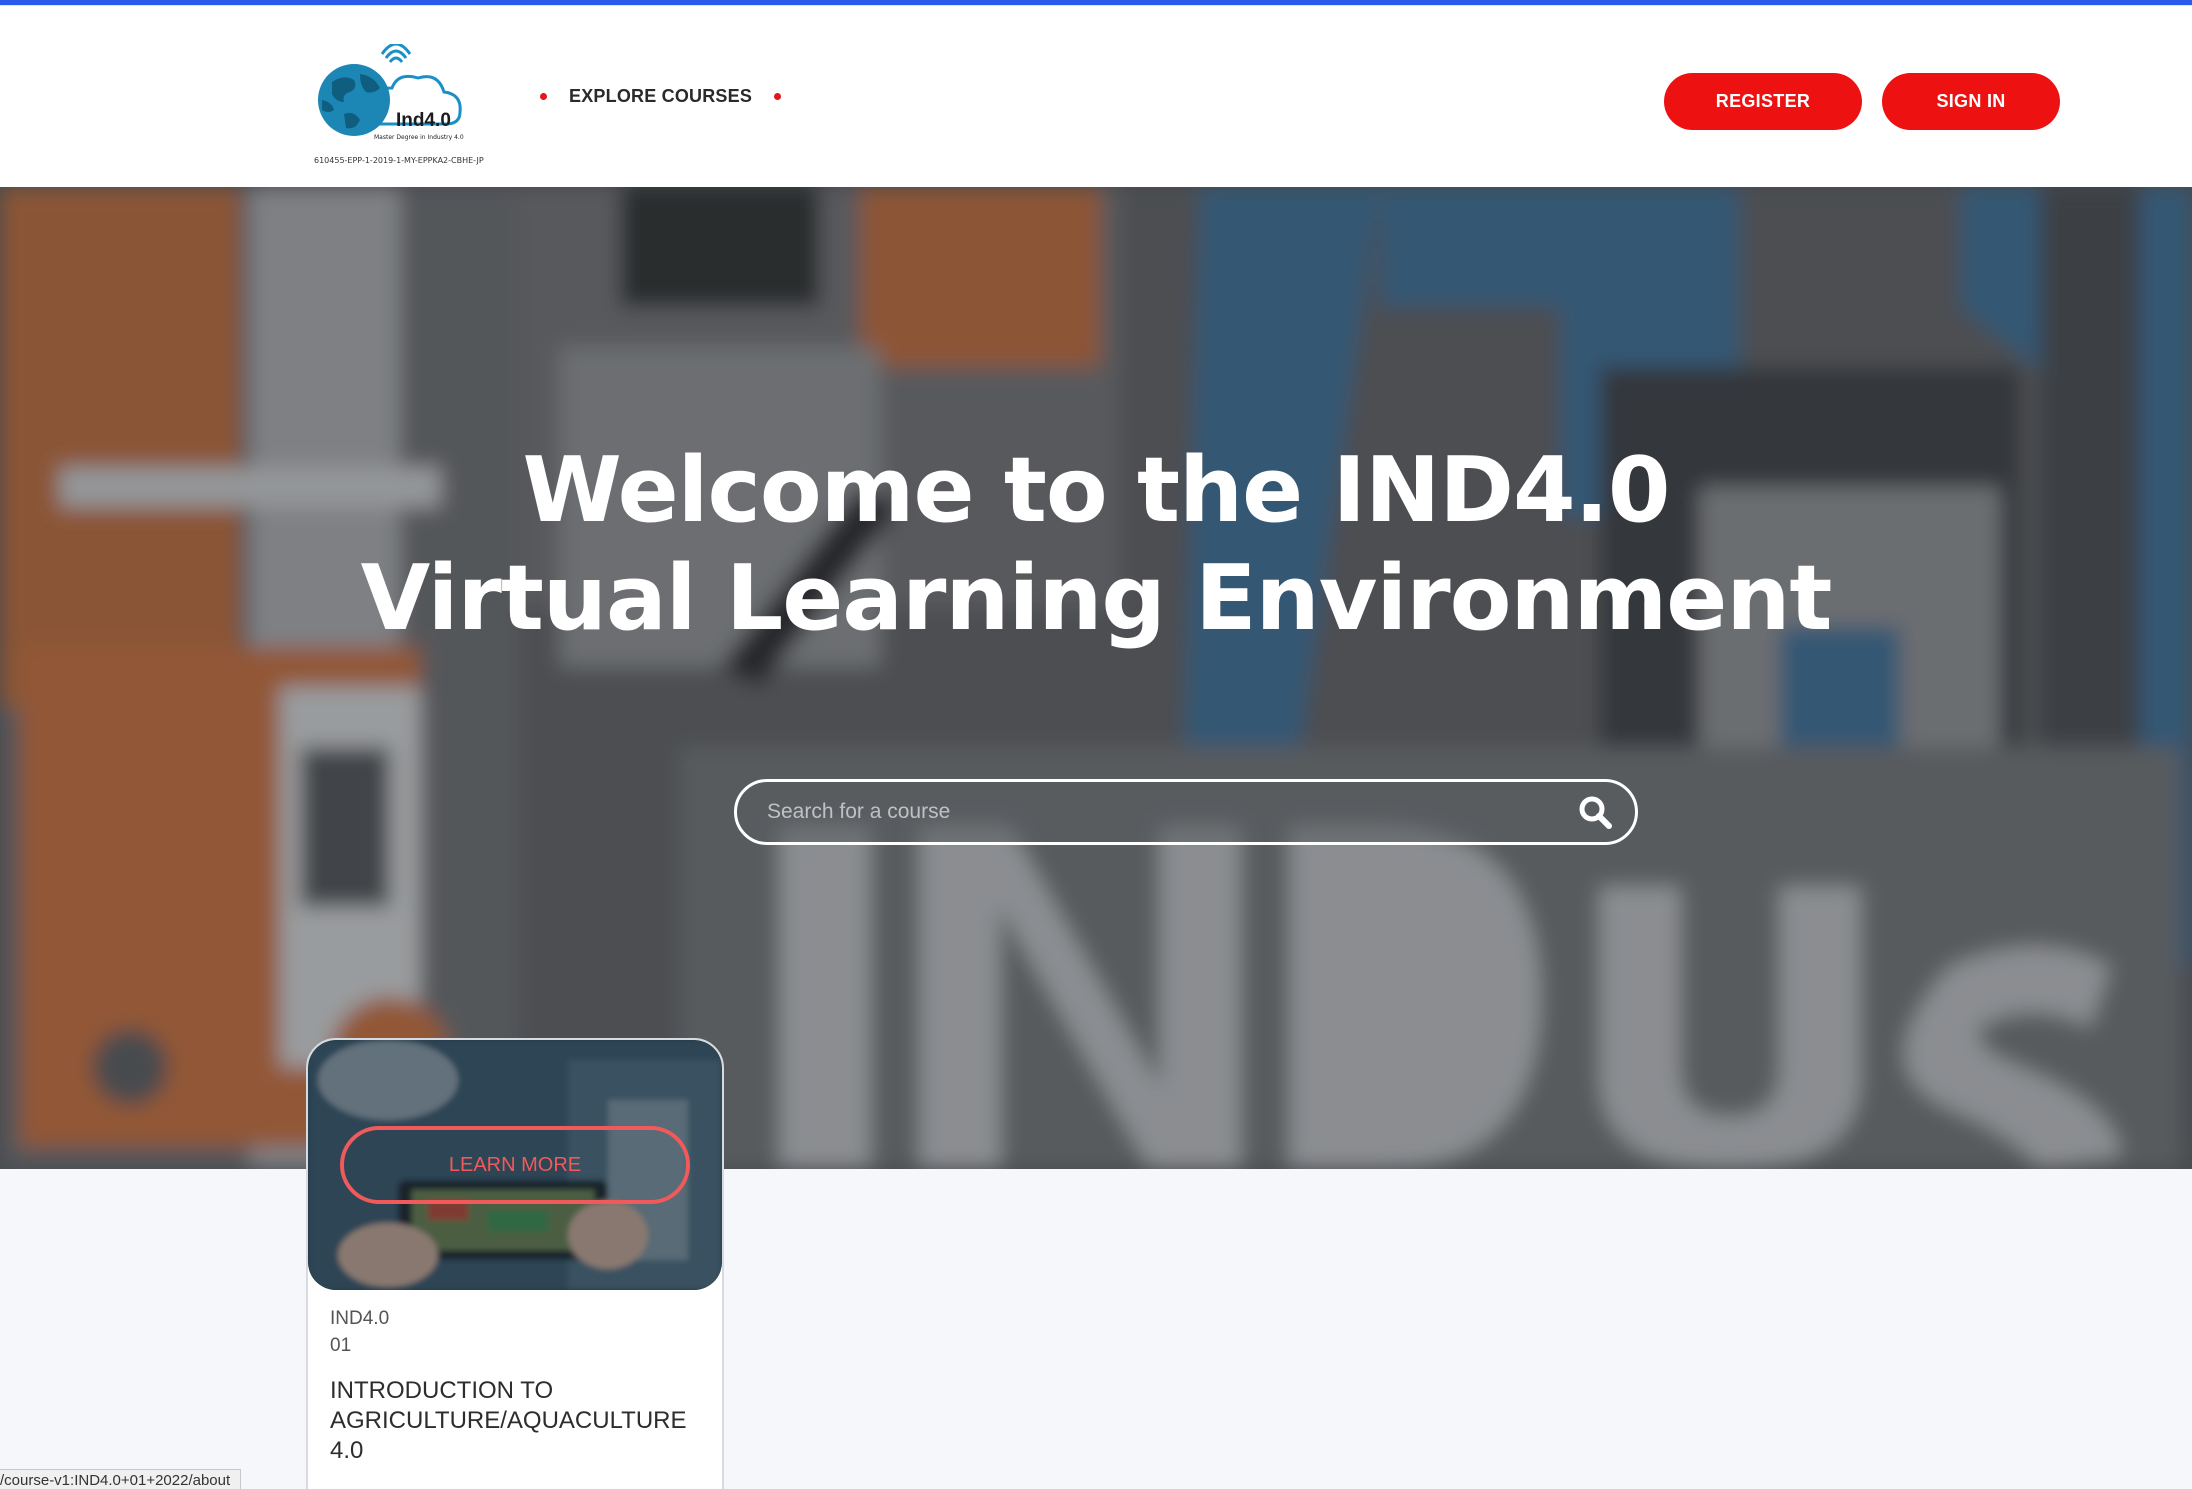 This screenshot has width=2192, height=1489. What do you see at coordinates (1096, 598) in the screenshot?
I see `hero-title-line-2: Virtual Learning Environment` at bounding box center [1096, 598].